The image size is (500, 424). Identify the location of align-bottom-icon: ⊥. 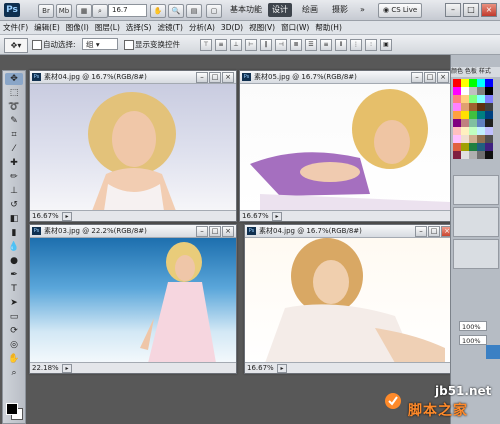
(236, 45).